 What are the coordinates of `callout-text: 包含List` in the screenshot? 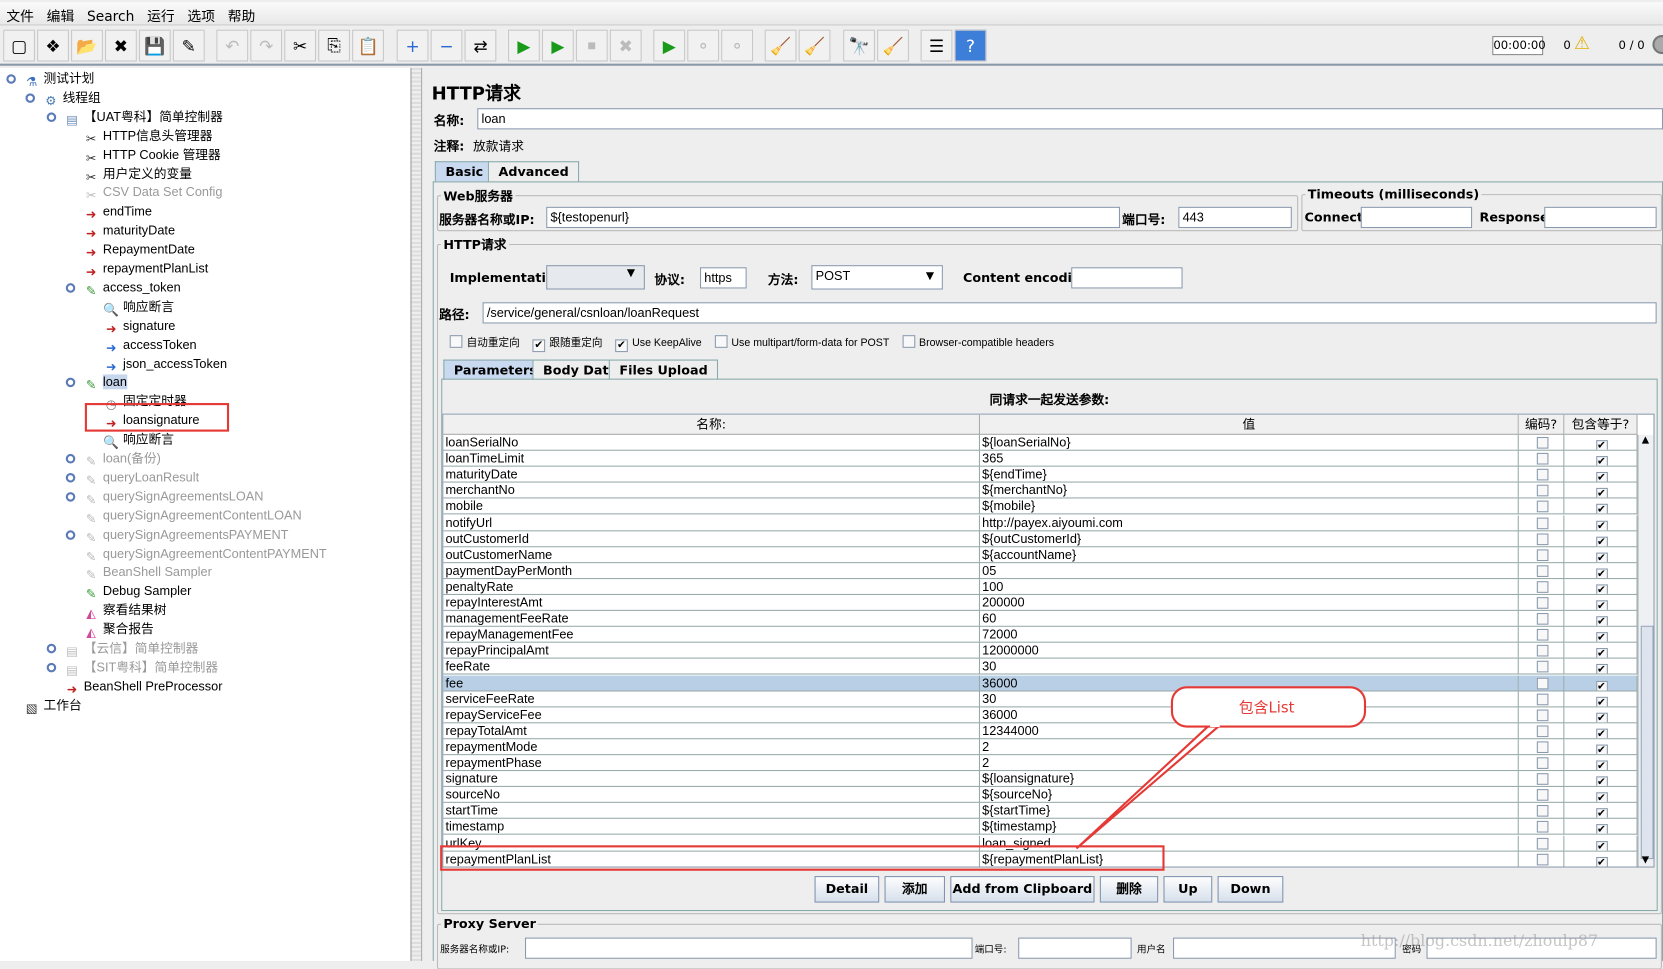 It's located at (1266, 708).